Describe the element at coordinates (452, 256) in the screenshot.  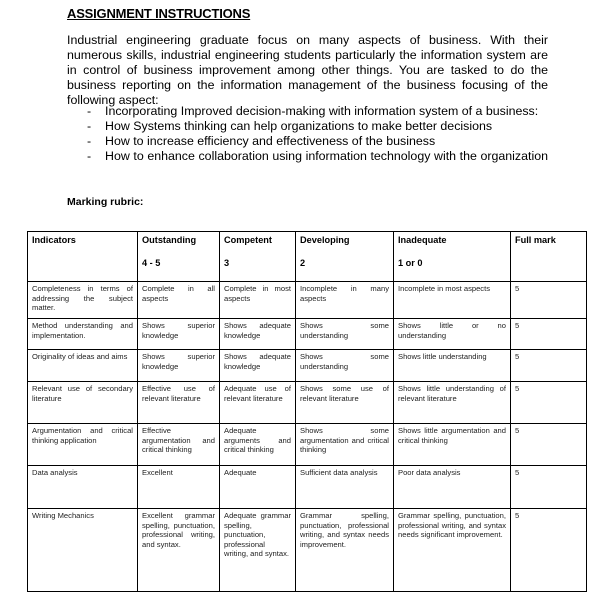
I see `header-inadequate: Inadequate 1 or 0` at that location.